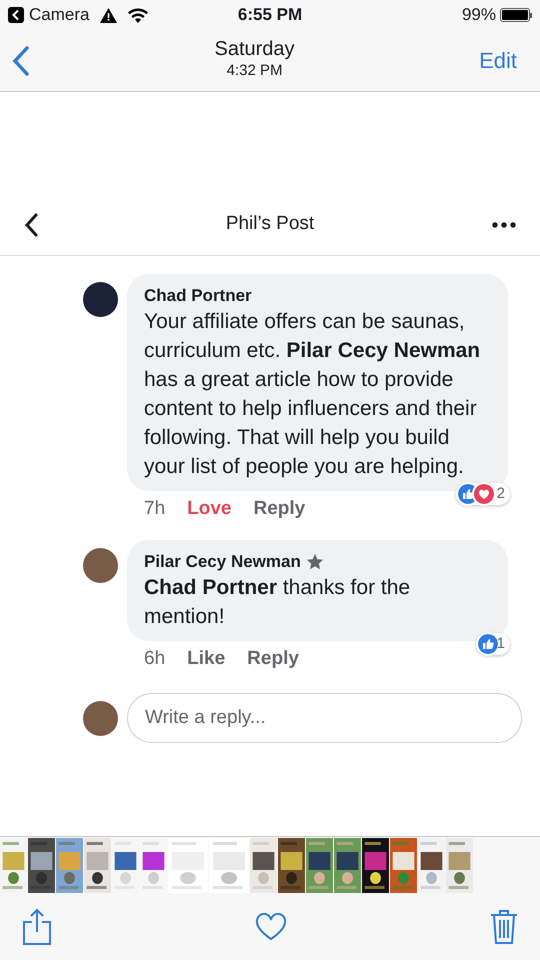  I want to click on reaction-count: 1, so click(500, 643).